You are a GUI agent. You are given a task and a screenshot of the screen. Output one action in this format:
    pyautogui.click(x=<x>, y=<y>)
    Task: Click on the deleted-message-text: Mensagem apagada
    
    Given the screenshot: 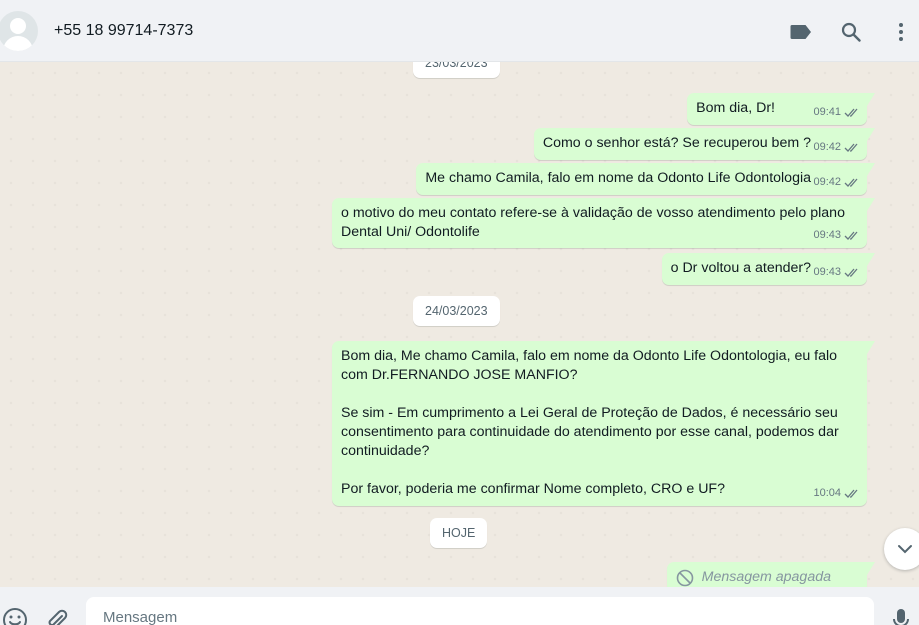 What is the action you would take?
    pyautogui.click(x=766, y=577)
    